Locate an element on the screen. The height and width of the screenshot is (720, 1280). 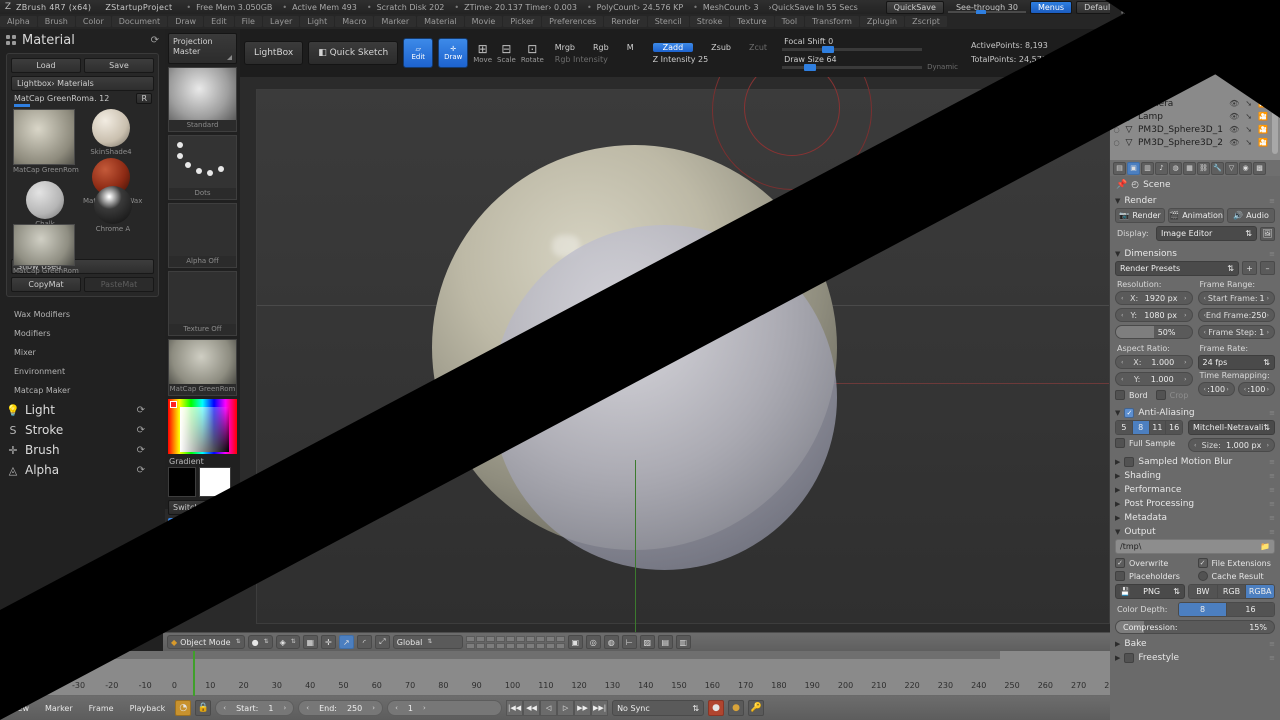
material-subsection-modifiers: Modifiers is located at coordinates (89, 333).